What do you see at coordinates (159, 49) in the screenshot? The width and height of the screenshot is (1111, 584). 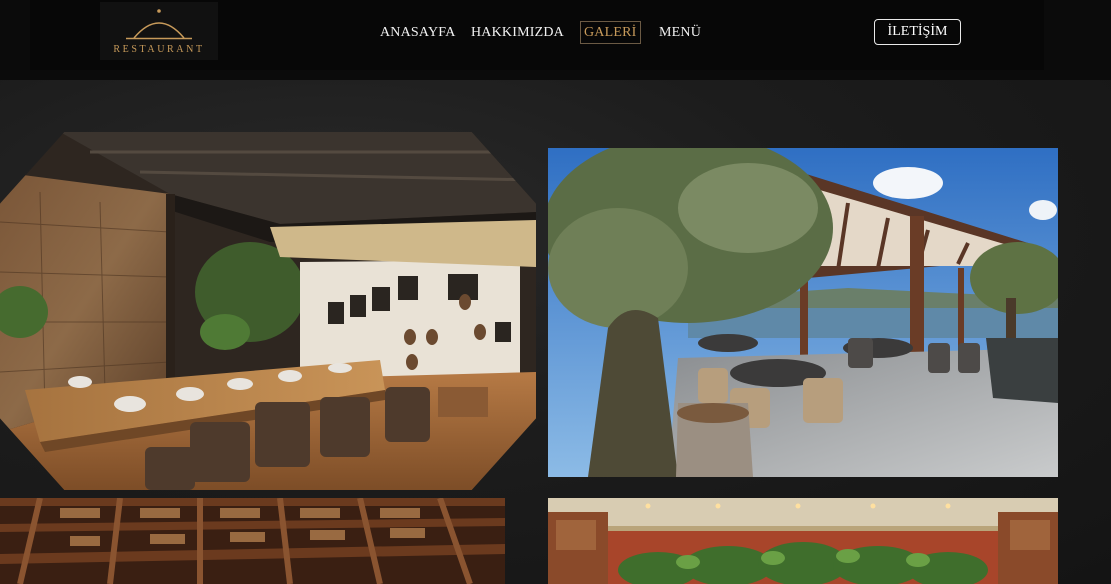 I see `logo-text: RESTAURANT` at bounding box center [159, 49].